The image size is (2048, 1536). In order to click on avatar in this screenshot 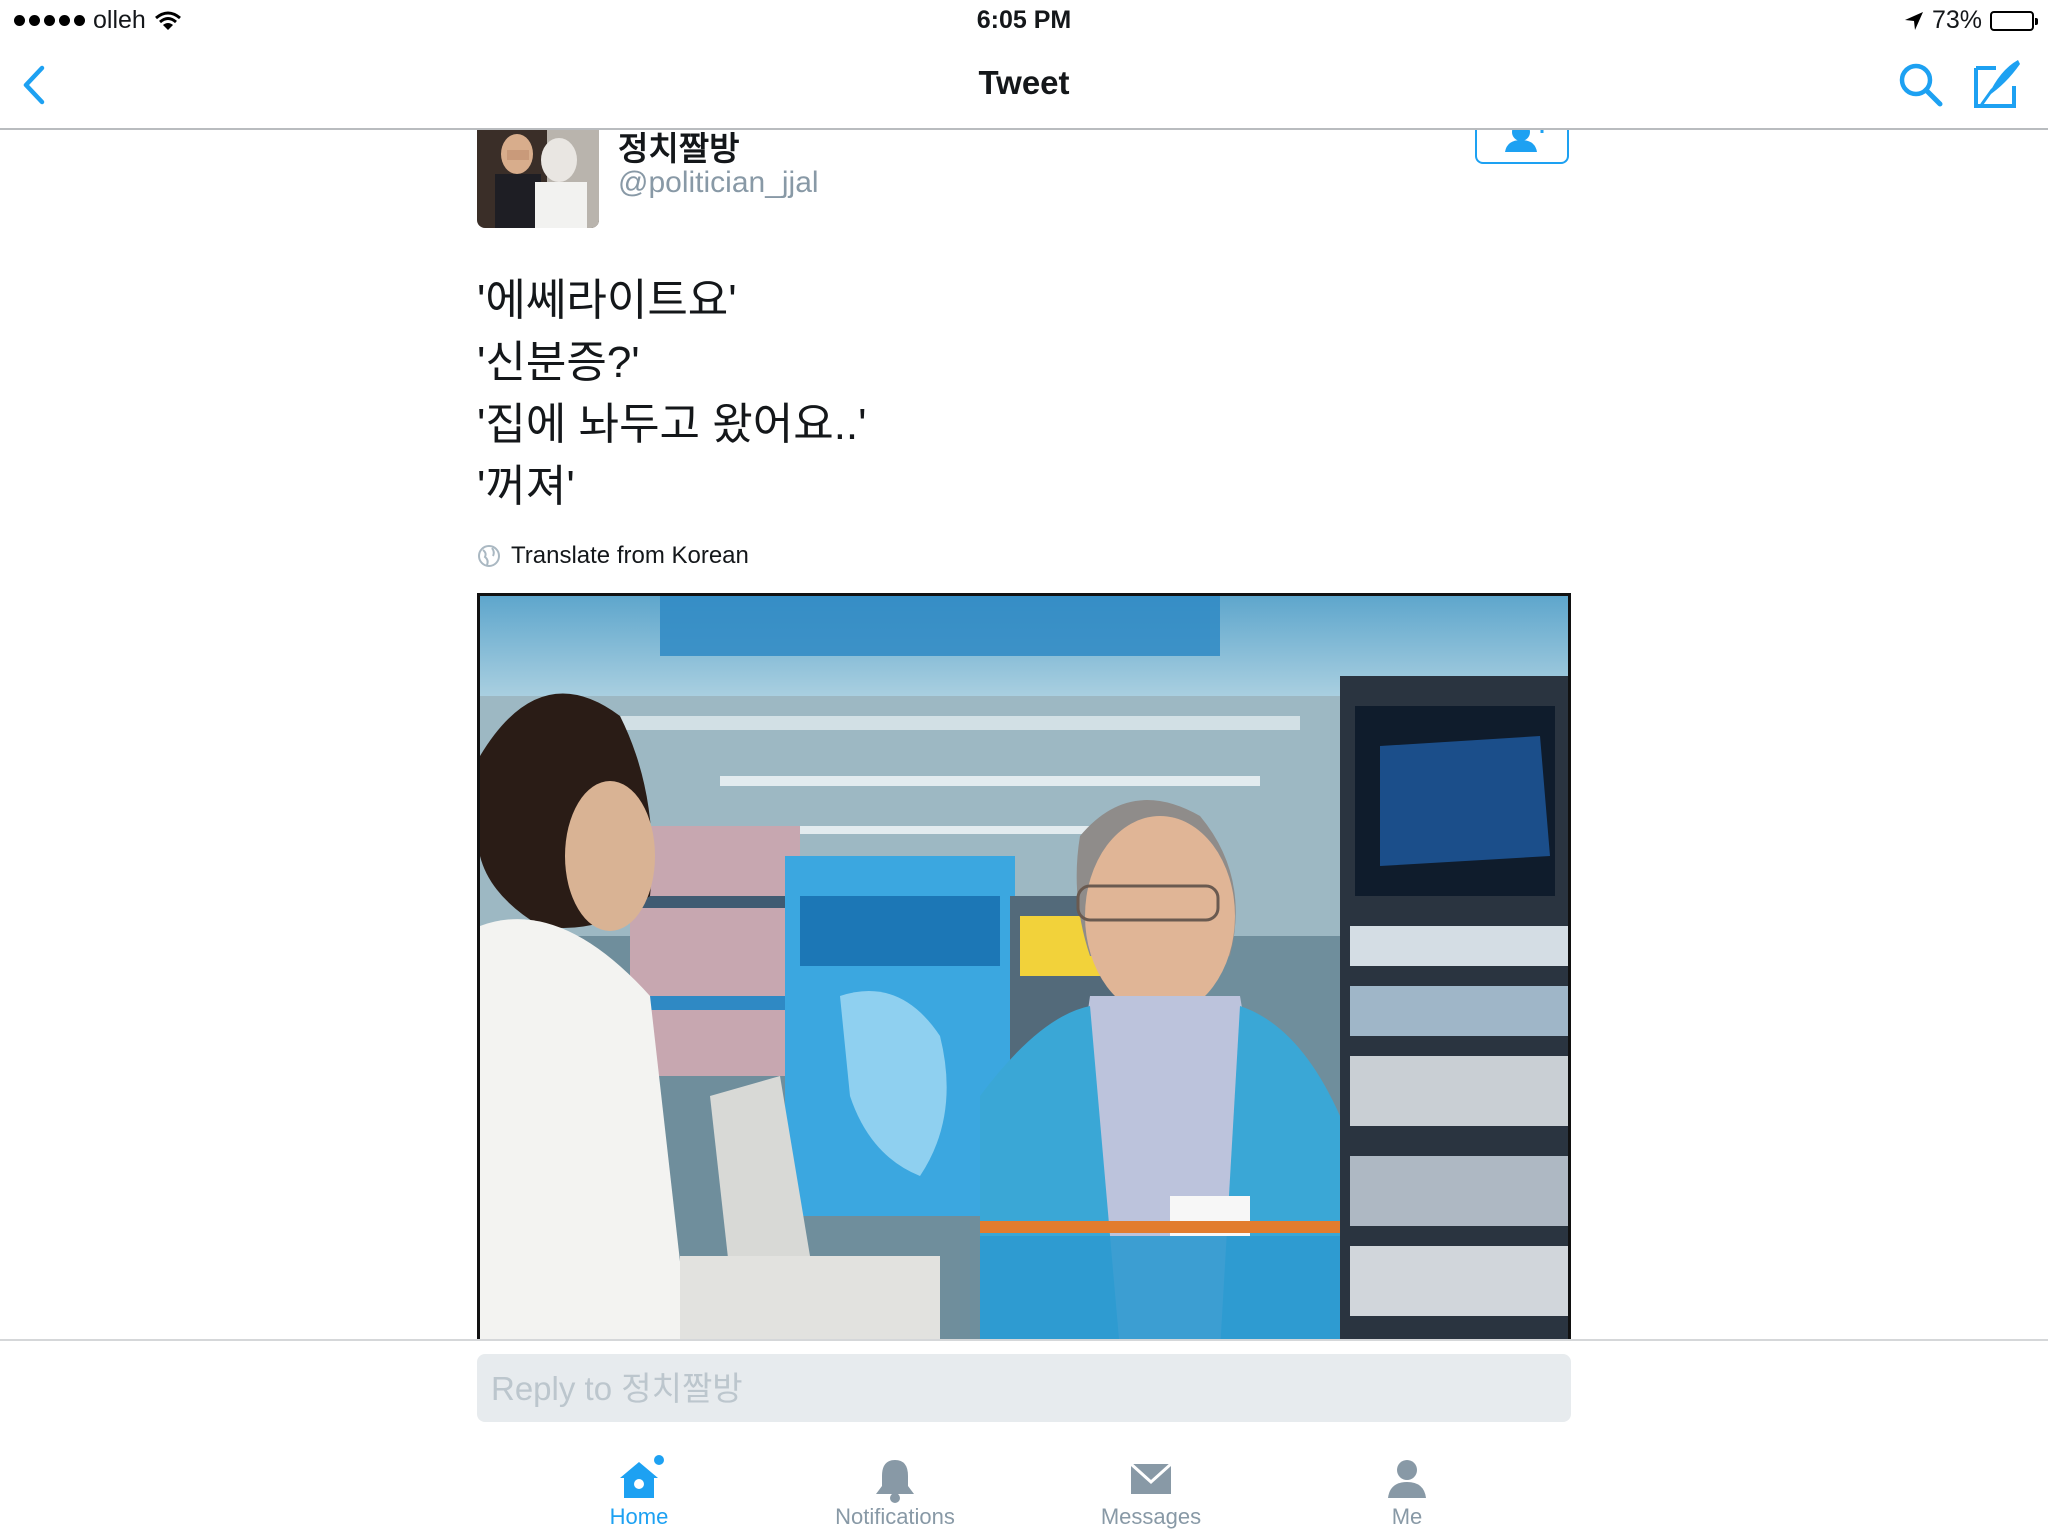, I will do `click(538, 179)`.